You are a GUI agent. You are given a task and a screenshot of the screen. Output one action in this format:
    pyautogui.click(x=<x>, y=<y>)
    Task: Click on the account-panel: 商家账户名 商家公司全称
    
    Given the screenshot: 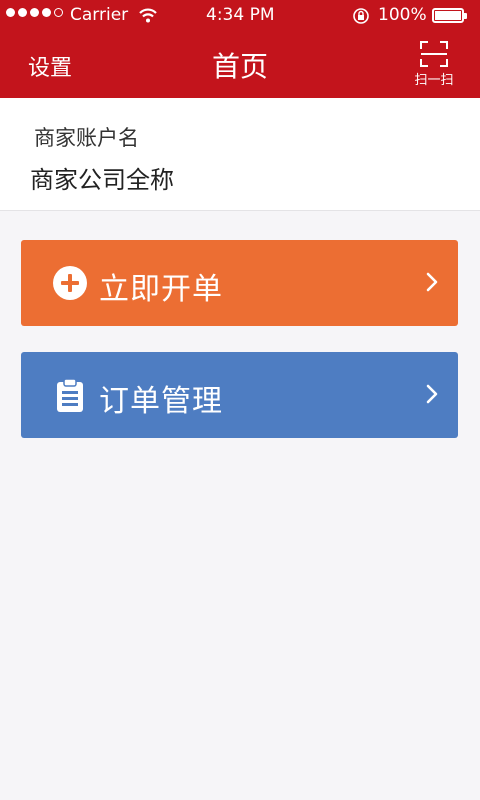 What is the action you would take?
    pyautogui.click(x=240, y=154)
    